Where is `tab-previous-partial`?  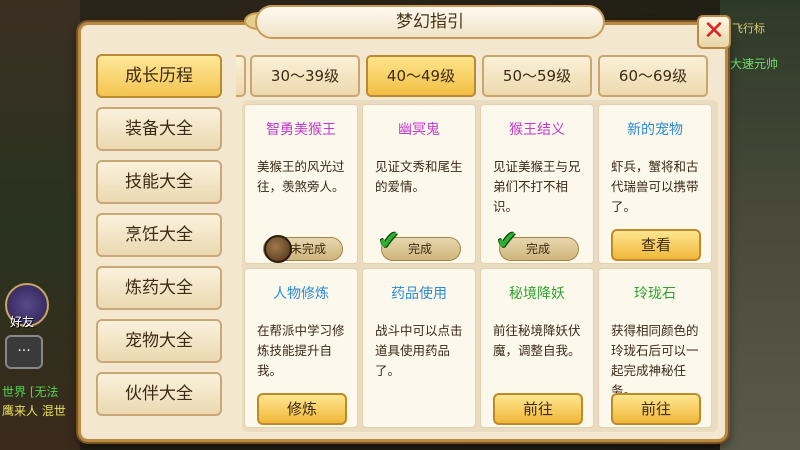 tab-previous-partial is located at coordinates (241, 76).